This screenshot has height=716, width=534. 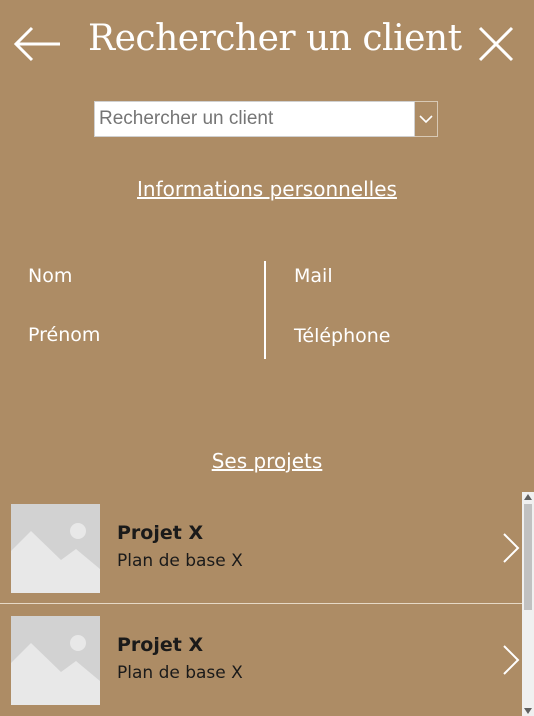 I want to click on info-divider, so click(x=265, y=310).